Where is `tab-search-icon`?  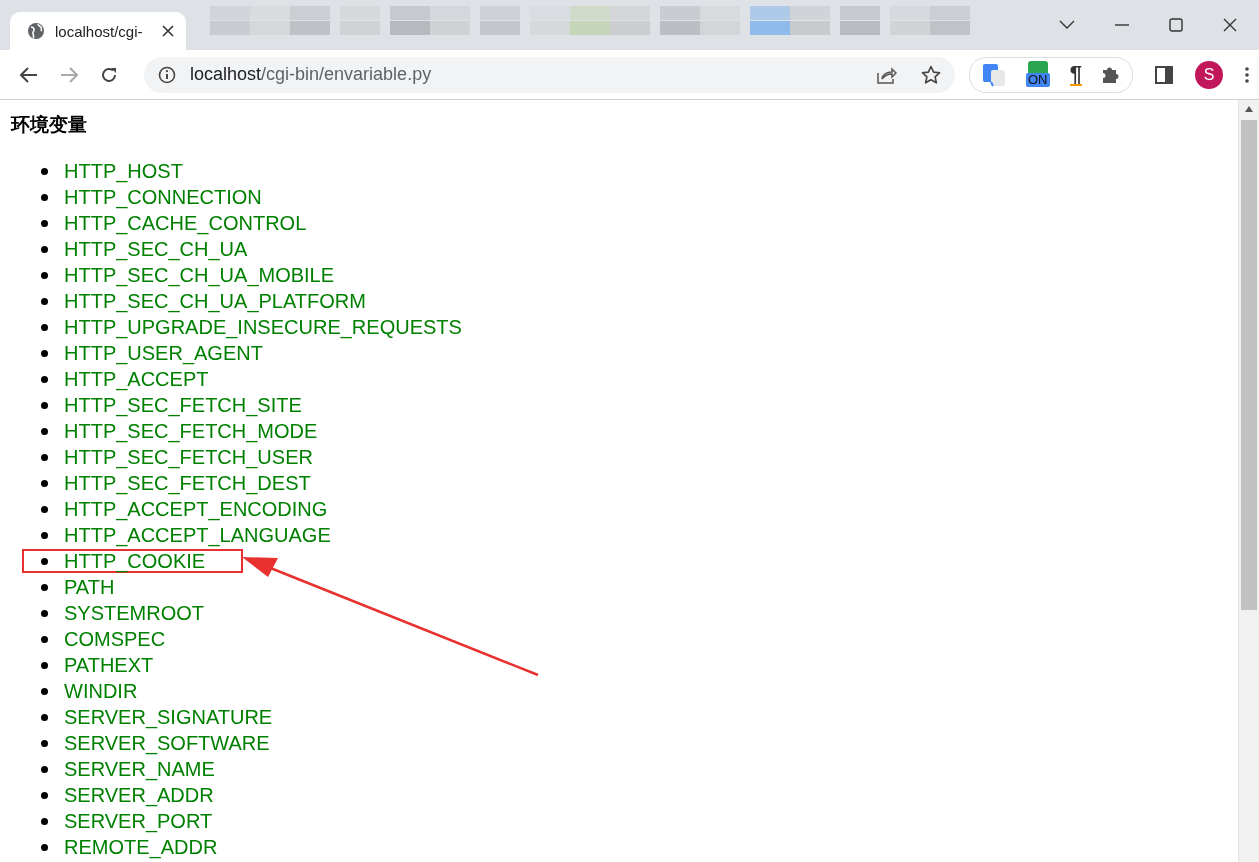 tab-search-icon is located at coordinates (1067, 25).